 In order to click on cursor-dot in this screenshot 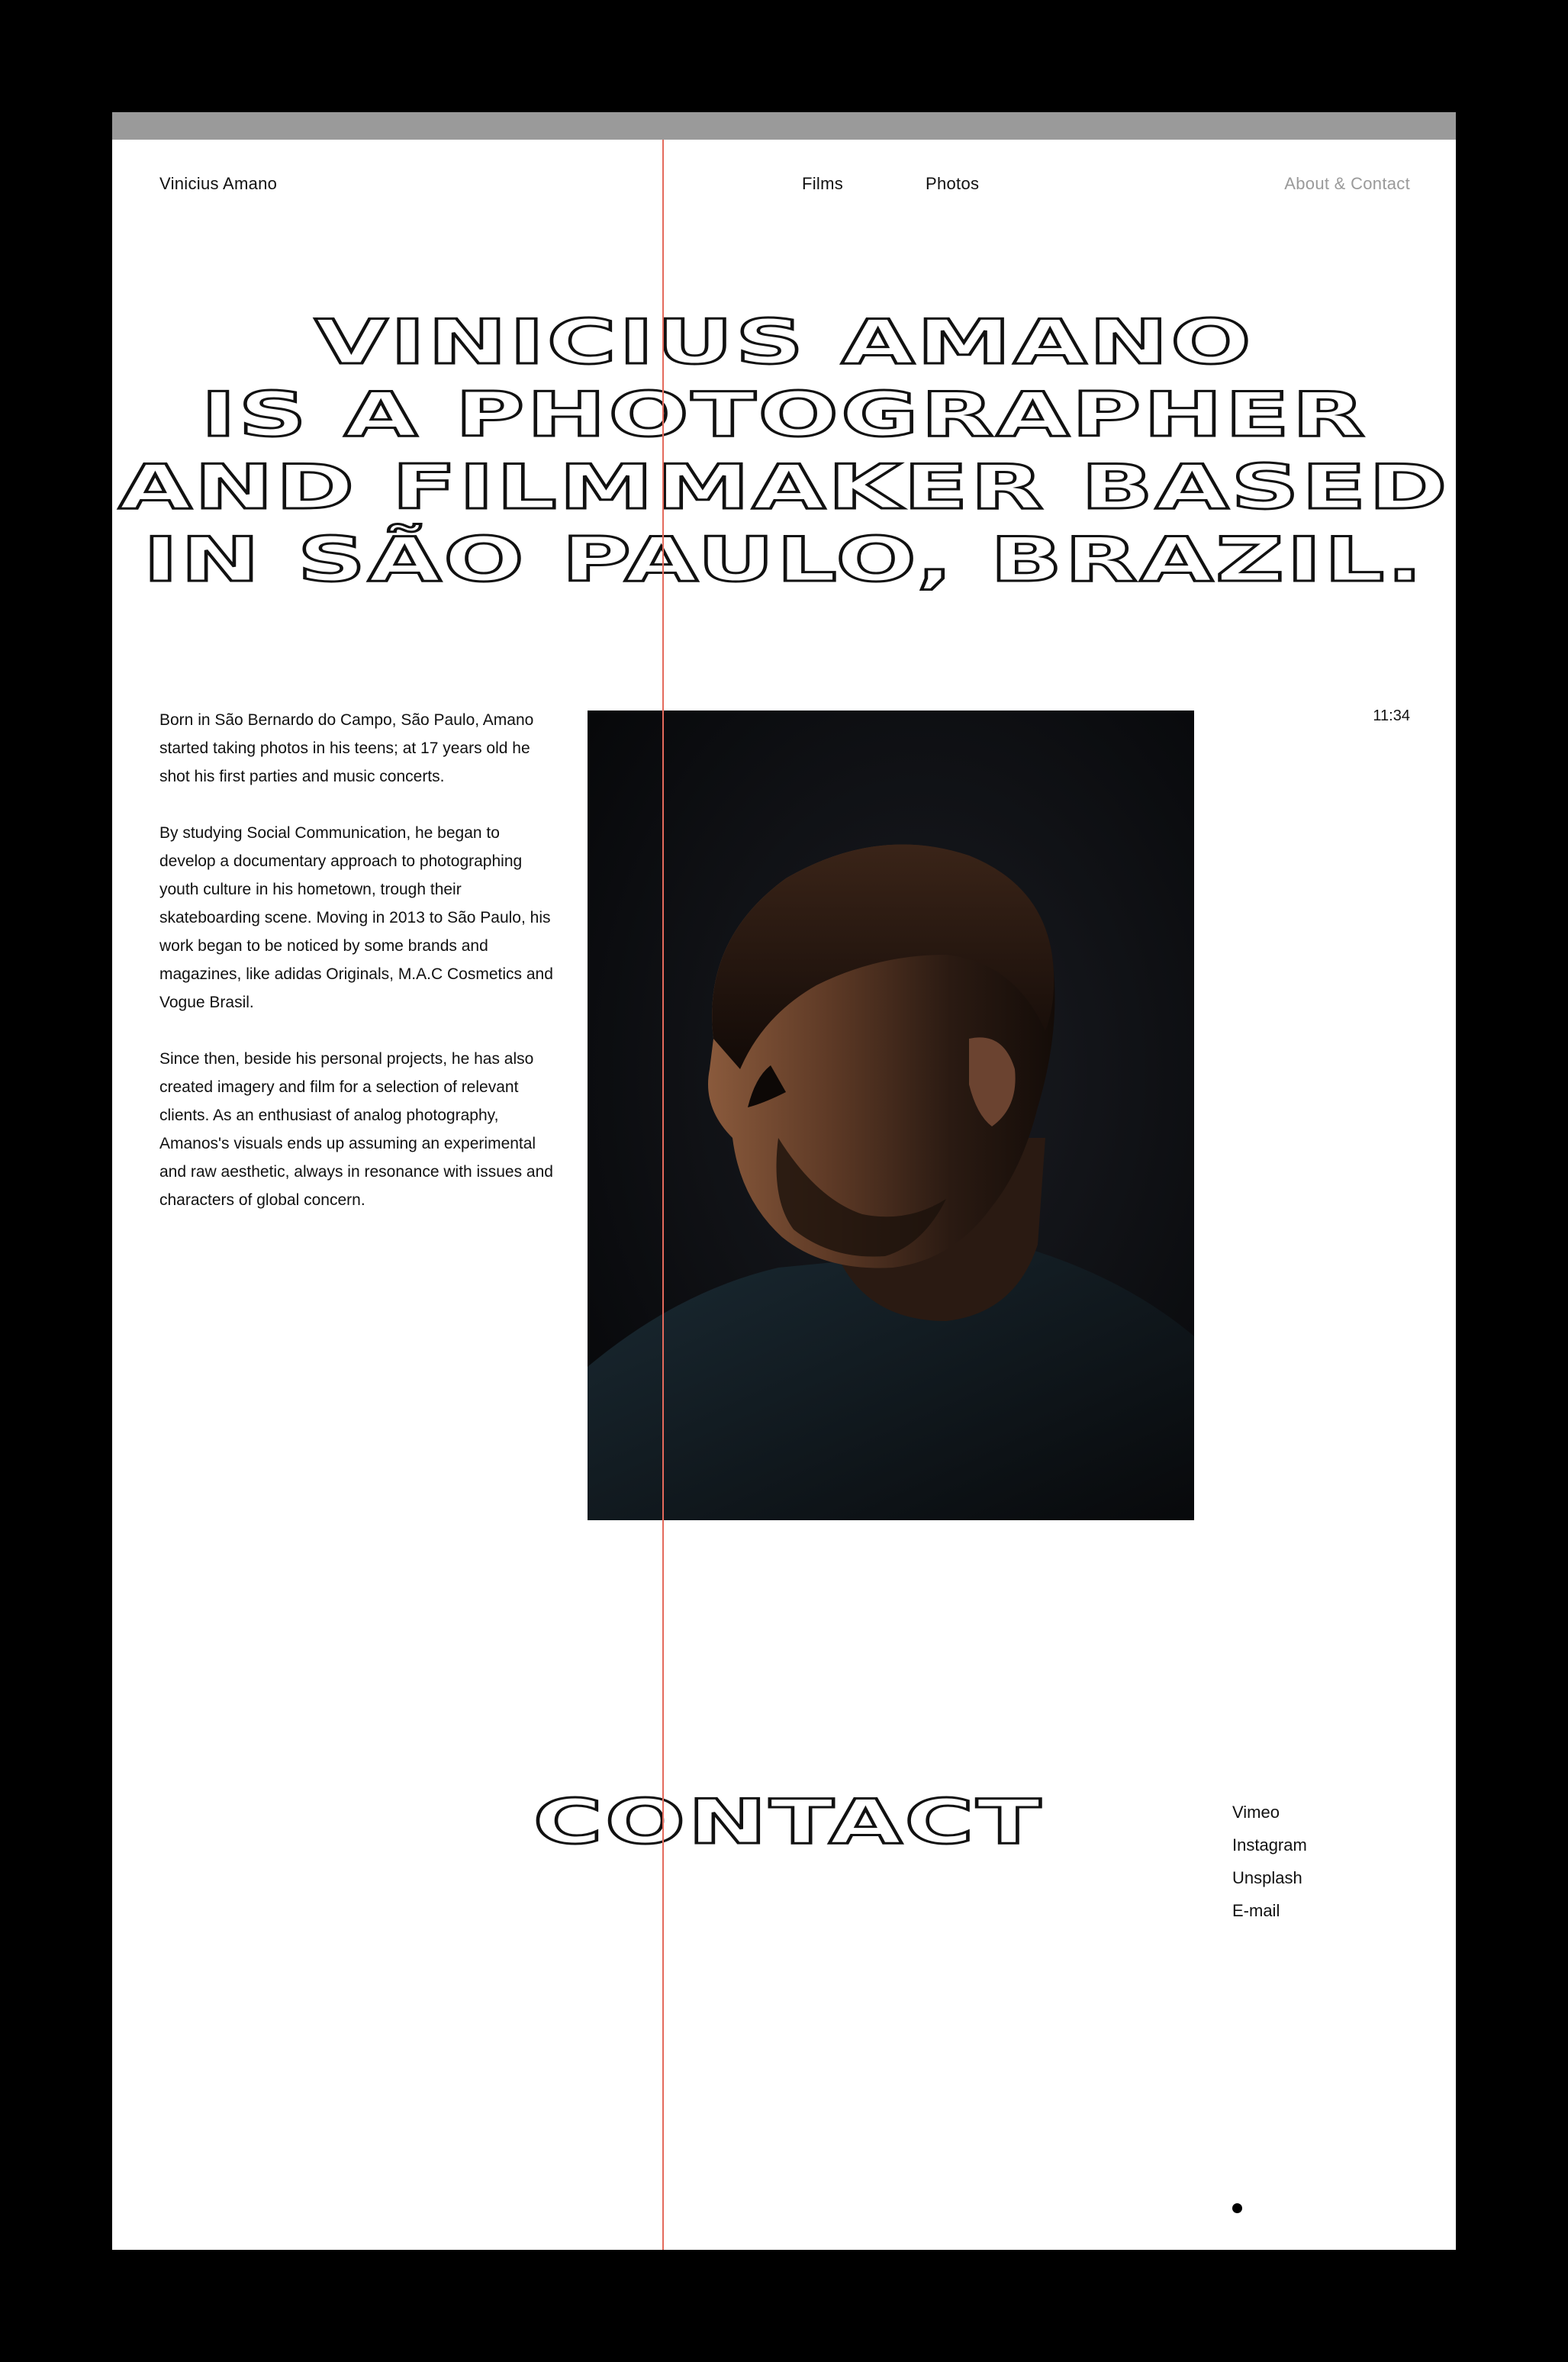, I will do `click(1237, 2208)`.